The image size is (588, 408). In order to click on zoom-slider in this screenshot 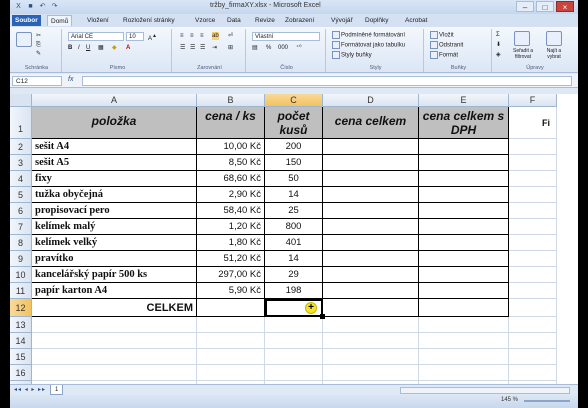, I will do `click(547, 401)`.